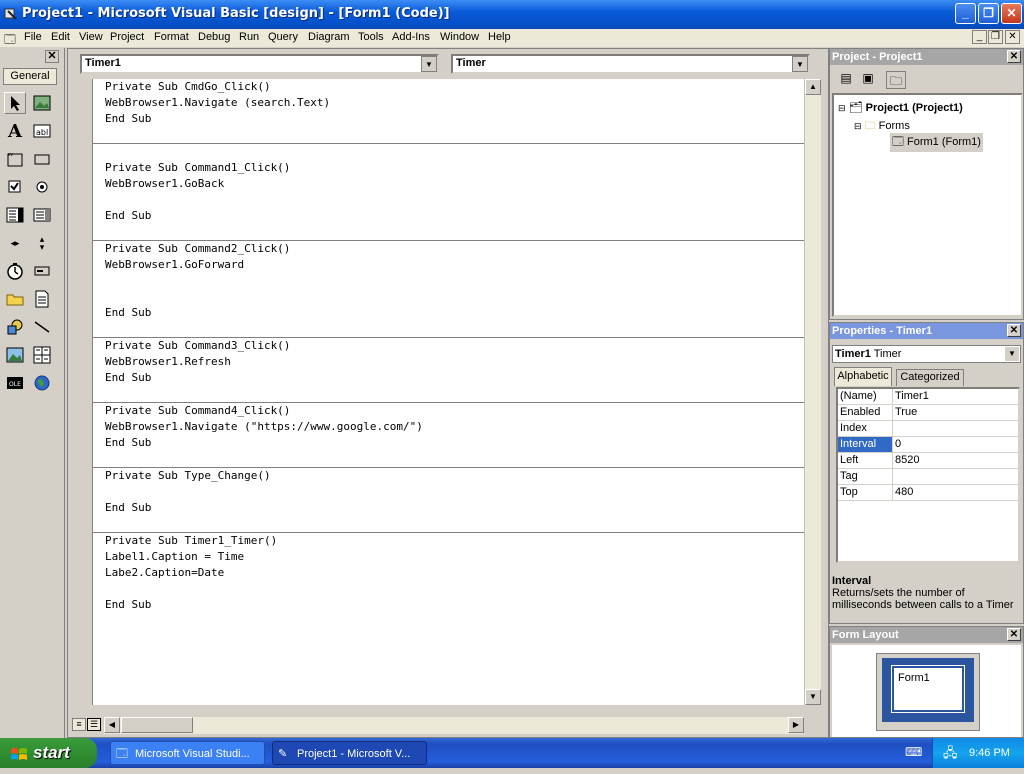  What do you see at coordinates (448, 103) in the screenshot?
I see `code-line: WebBrowser1.Navigate (search.Text)` at bounding box center [448, 103].